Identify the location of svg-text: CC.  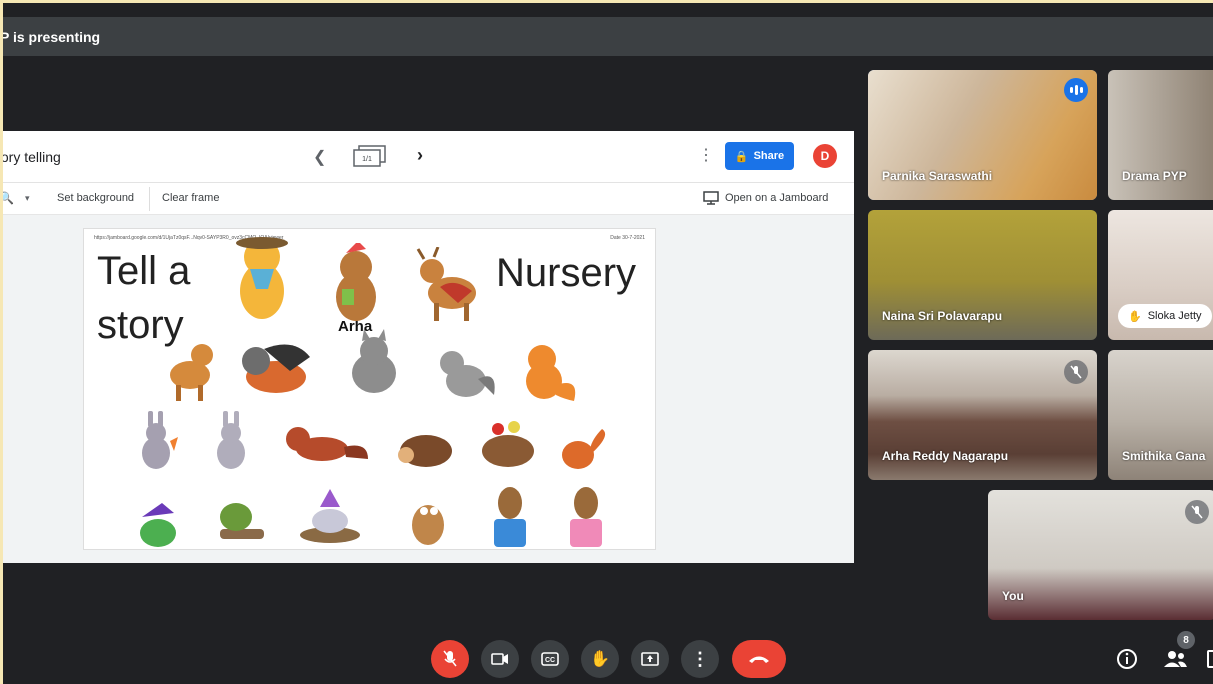
(550, 660).